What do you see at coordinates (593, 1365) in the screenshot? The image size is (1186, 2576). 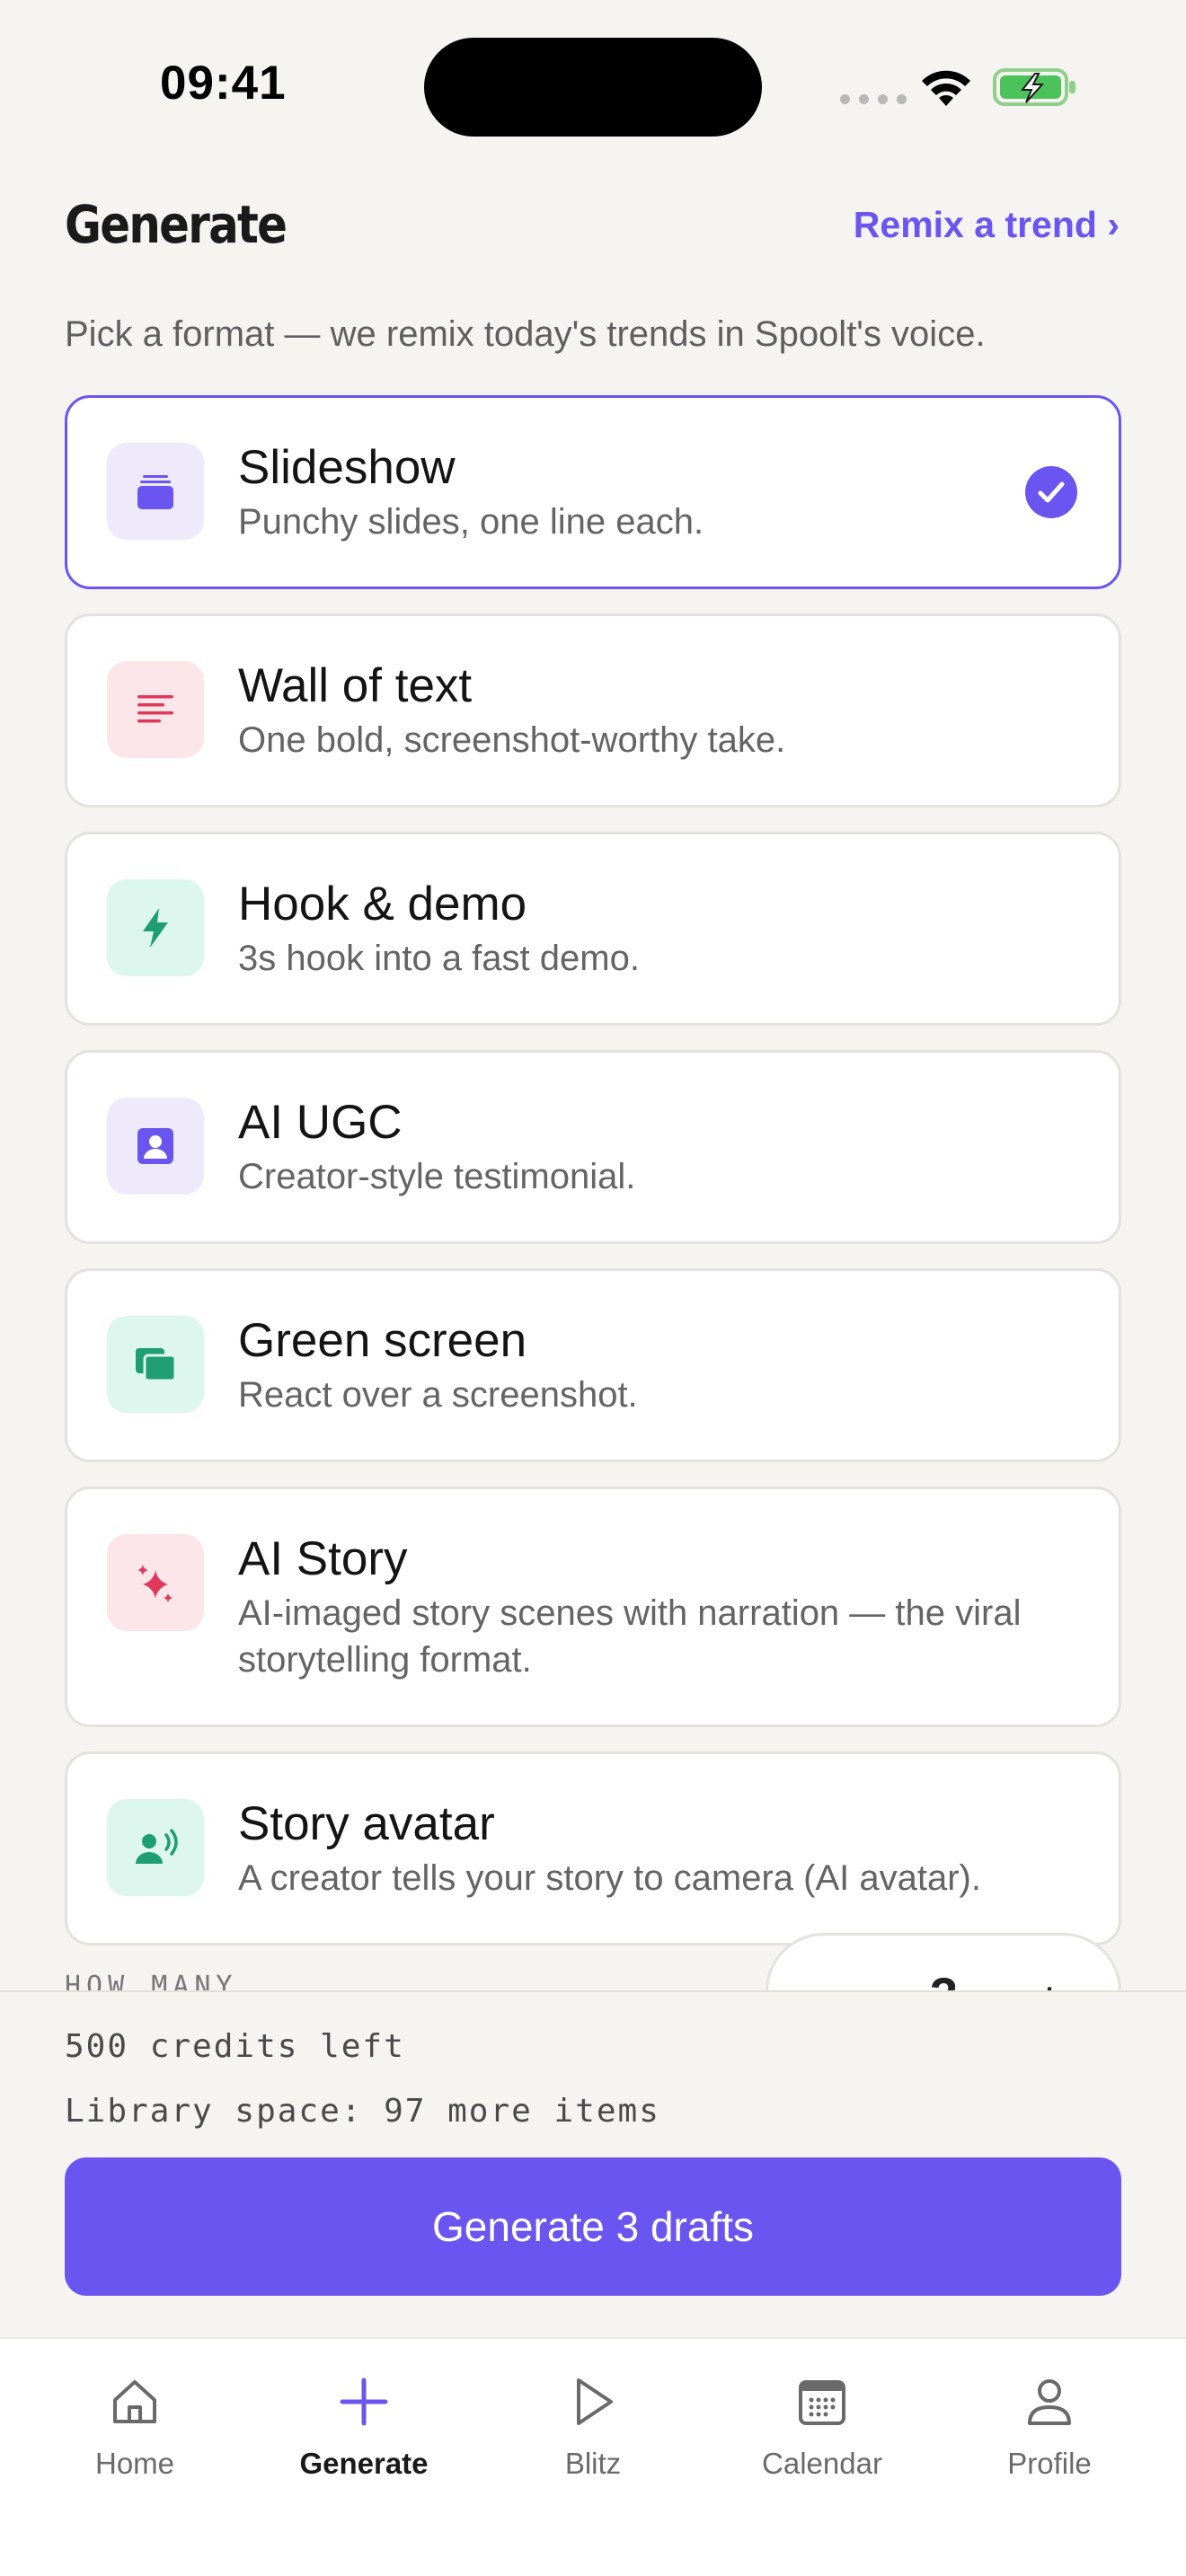 I see `format-card-green-screen: Green screen React over a screenshot.` at bounding box center [593, 1365].